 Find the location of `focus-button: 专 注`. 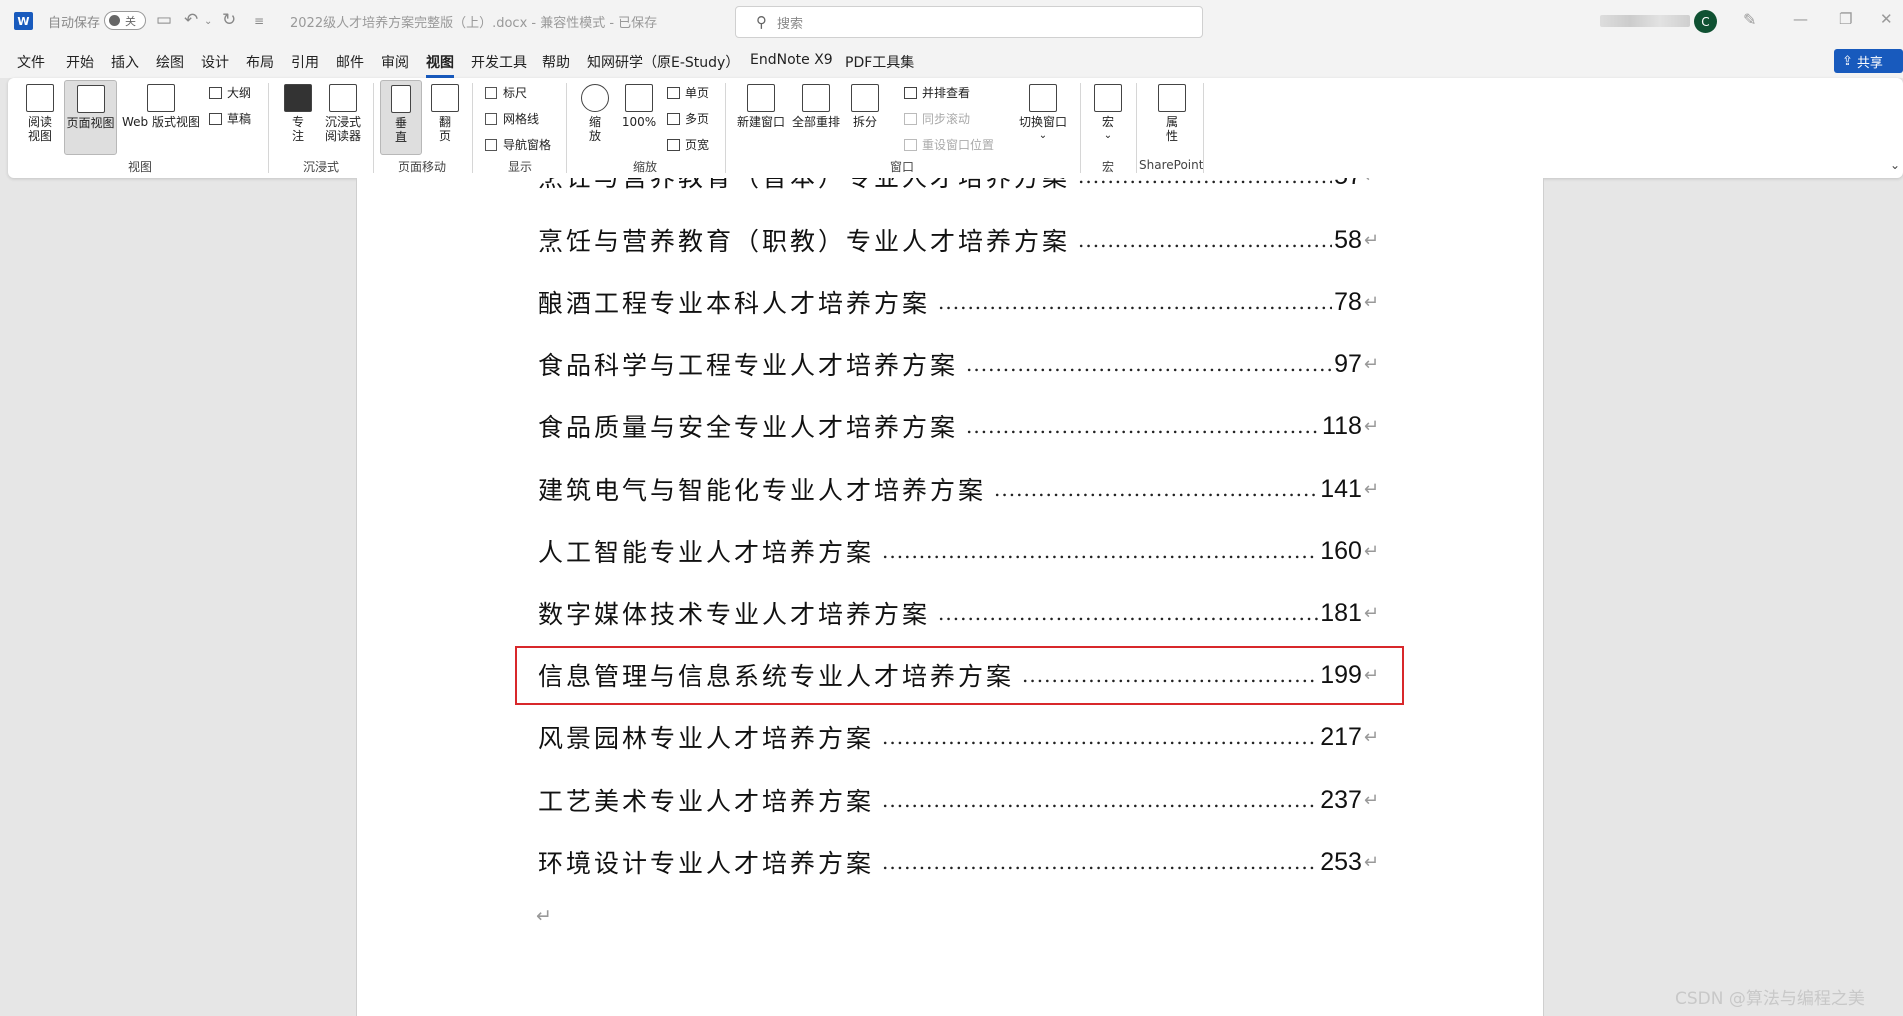

focus-button: 专 注 is located at coordinates (298, 113).